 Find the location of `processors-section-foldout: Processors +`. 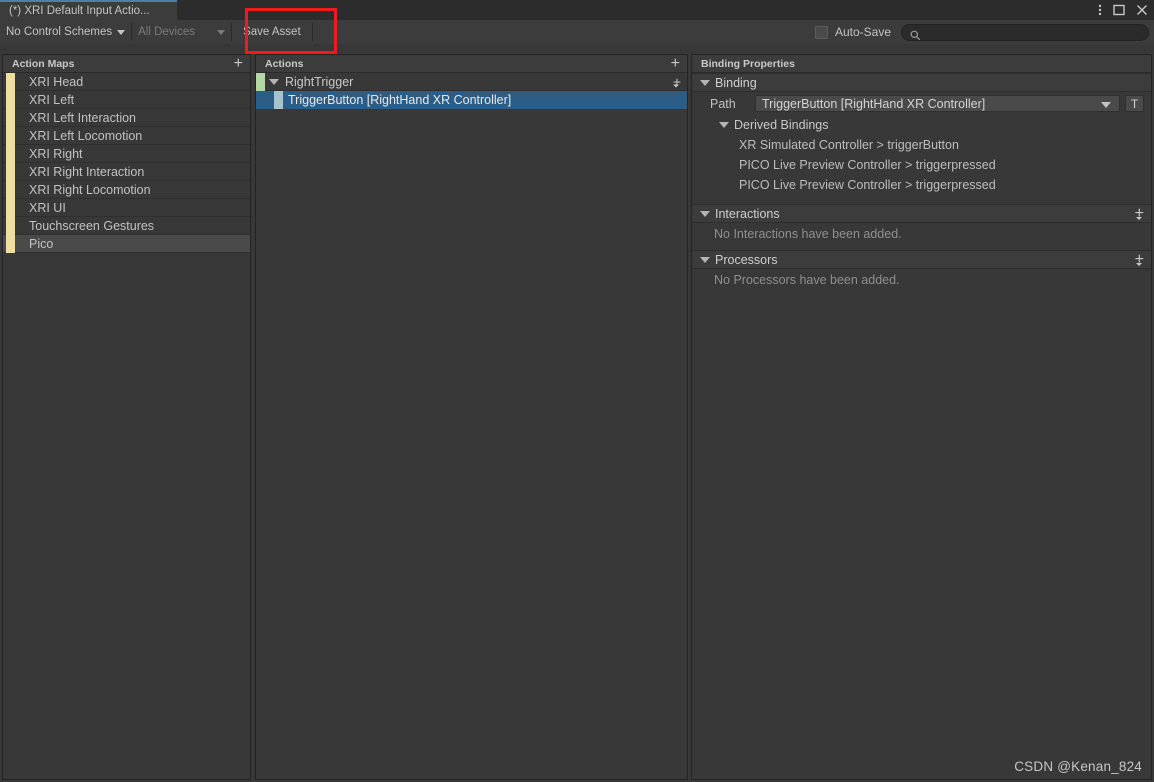

processors-section-foldout: Processors + is located at coordinates (921, 259).